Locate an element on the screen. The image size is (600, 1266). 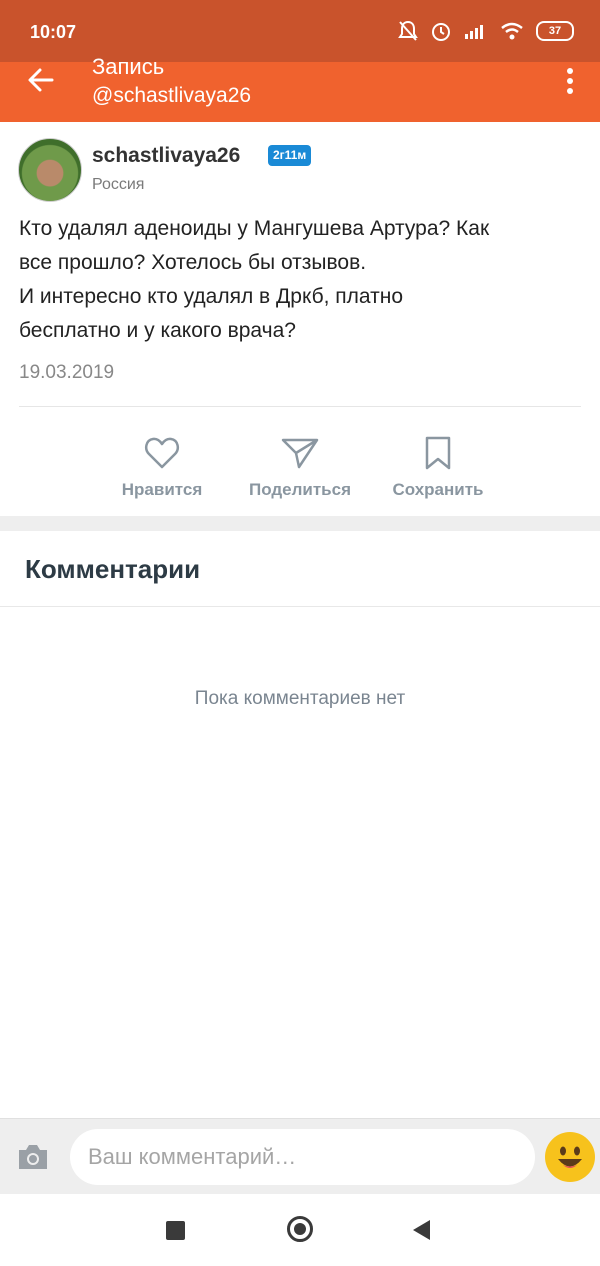
more-vertical-icon is located at coordinates (570, 71).